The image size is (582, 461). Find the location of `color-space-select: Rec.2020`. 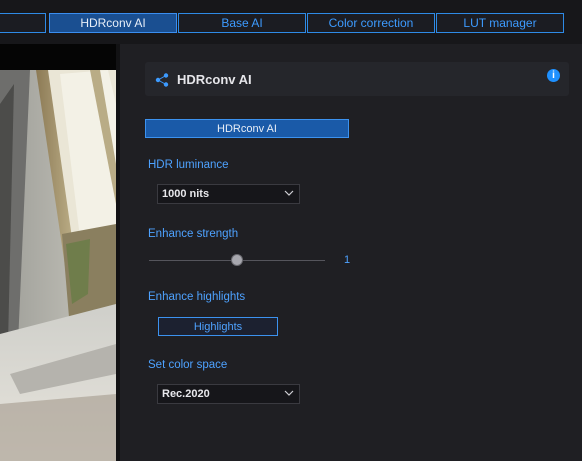

color-space-select: Rec.2020 is located at coordinates (228, 394).